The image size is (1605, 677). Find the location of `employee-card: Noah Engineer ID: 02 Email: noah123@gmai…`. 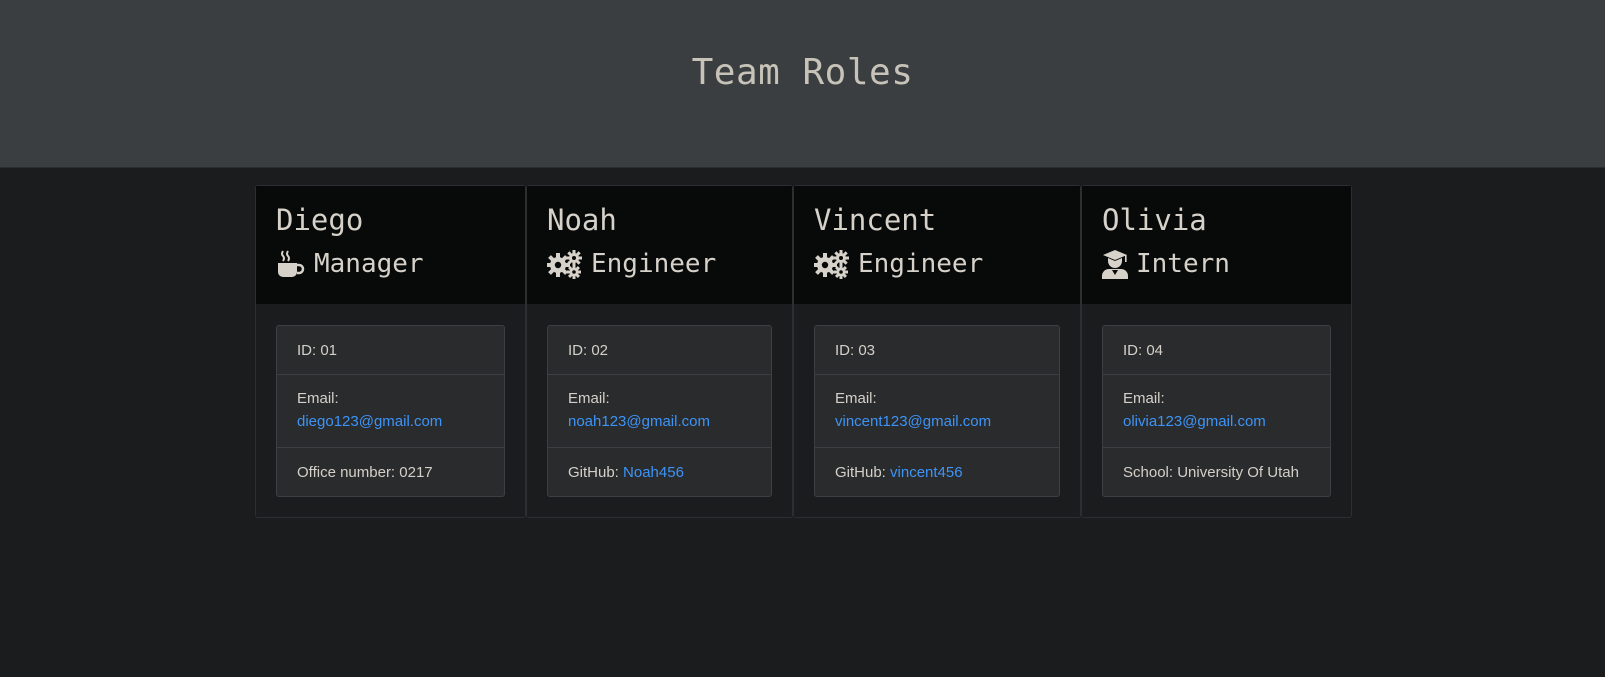

employee-card: Noah Engineer ID: 02 Email: noah123@gmai… is located at coordinates (659, 351).